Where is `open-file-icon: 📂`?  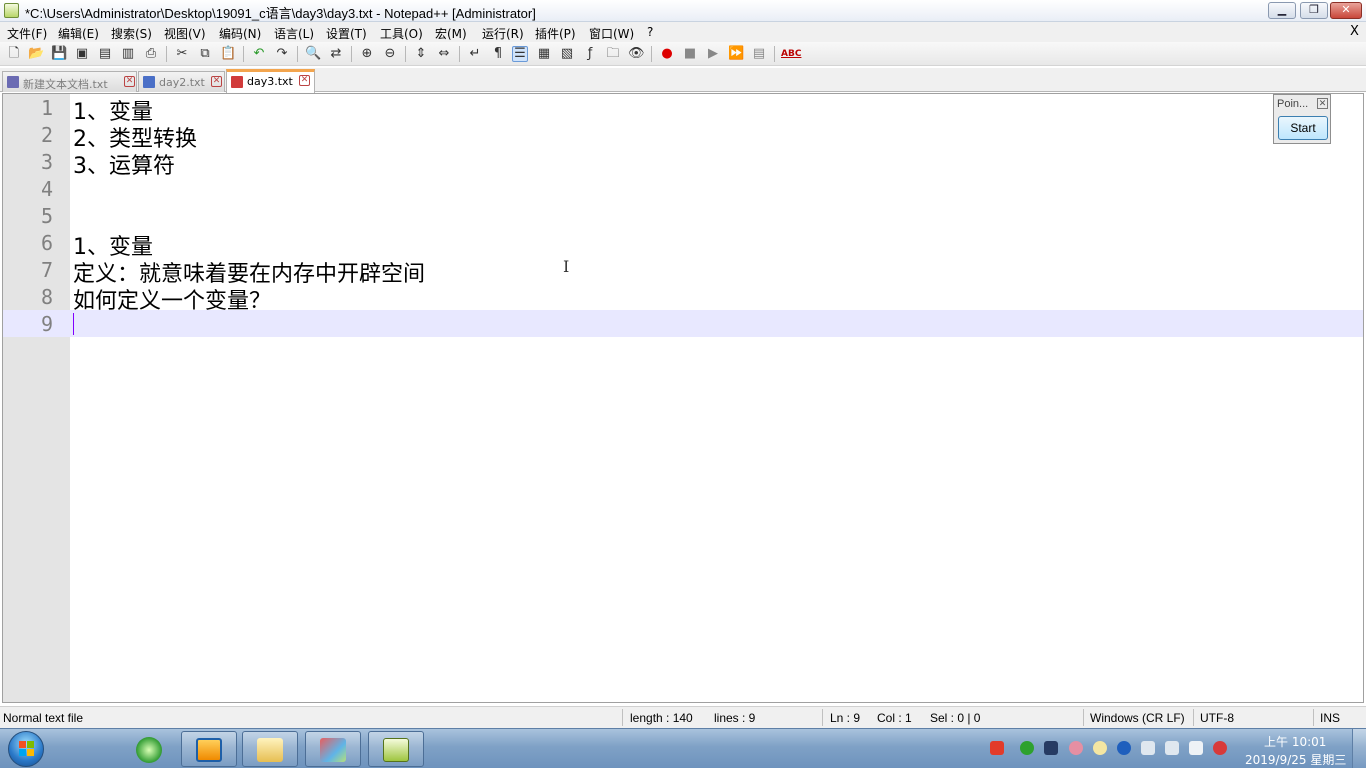 open-file-icon: 📂 is located at coordinates (36, 54).